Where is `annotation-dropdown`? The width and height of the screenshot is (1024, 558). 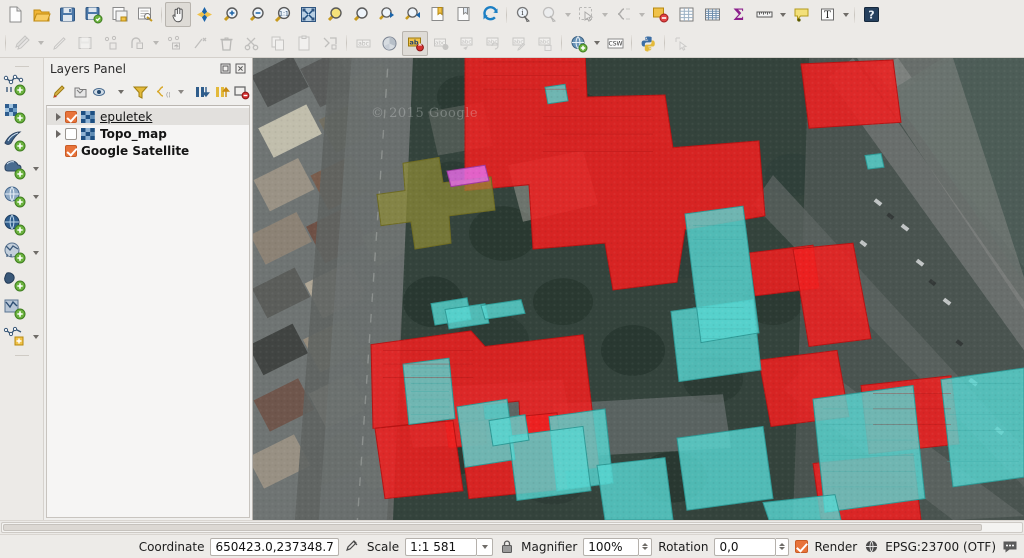
annotation-dropdown is located at coordinates (845, 14).